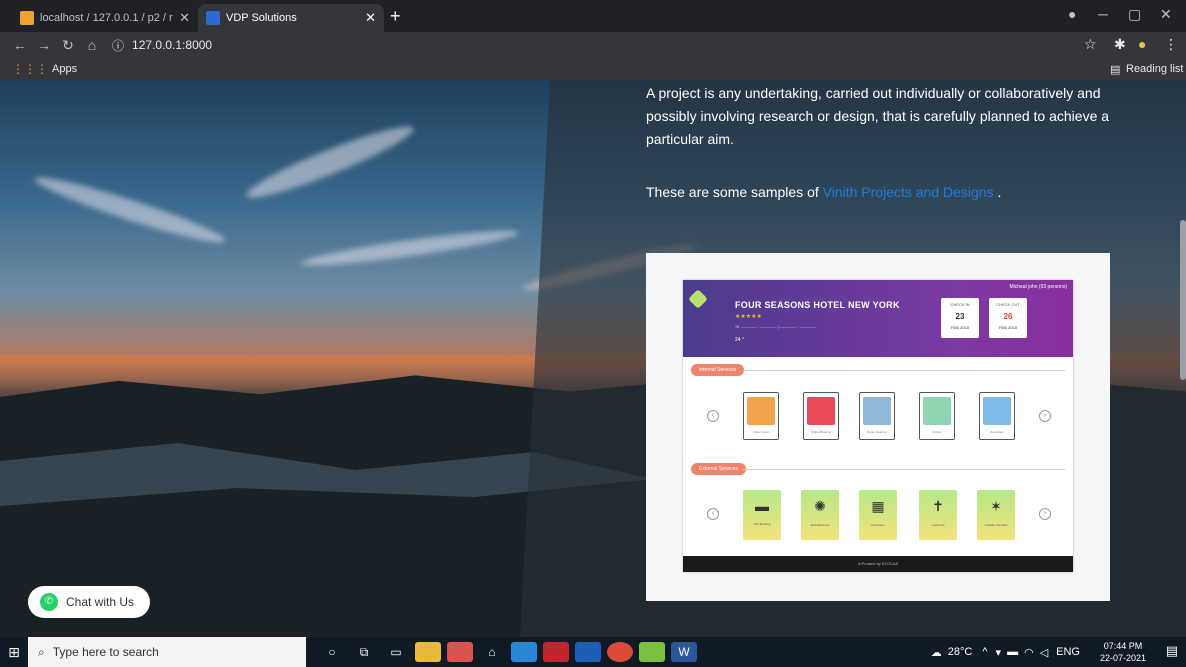 The height and width of the screenshot is (667, 1186). Describe the element at coordinates (14, 652) in the screenshot. I see `start-button: ⊞` at that location.